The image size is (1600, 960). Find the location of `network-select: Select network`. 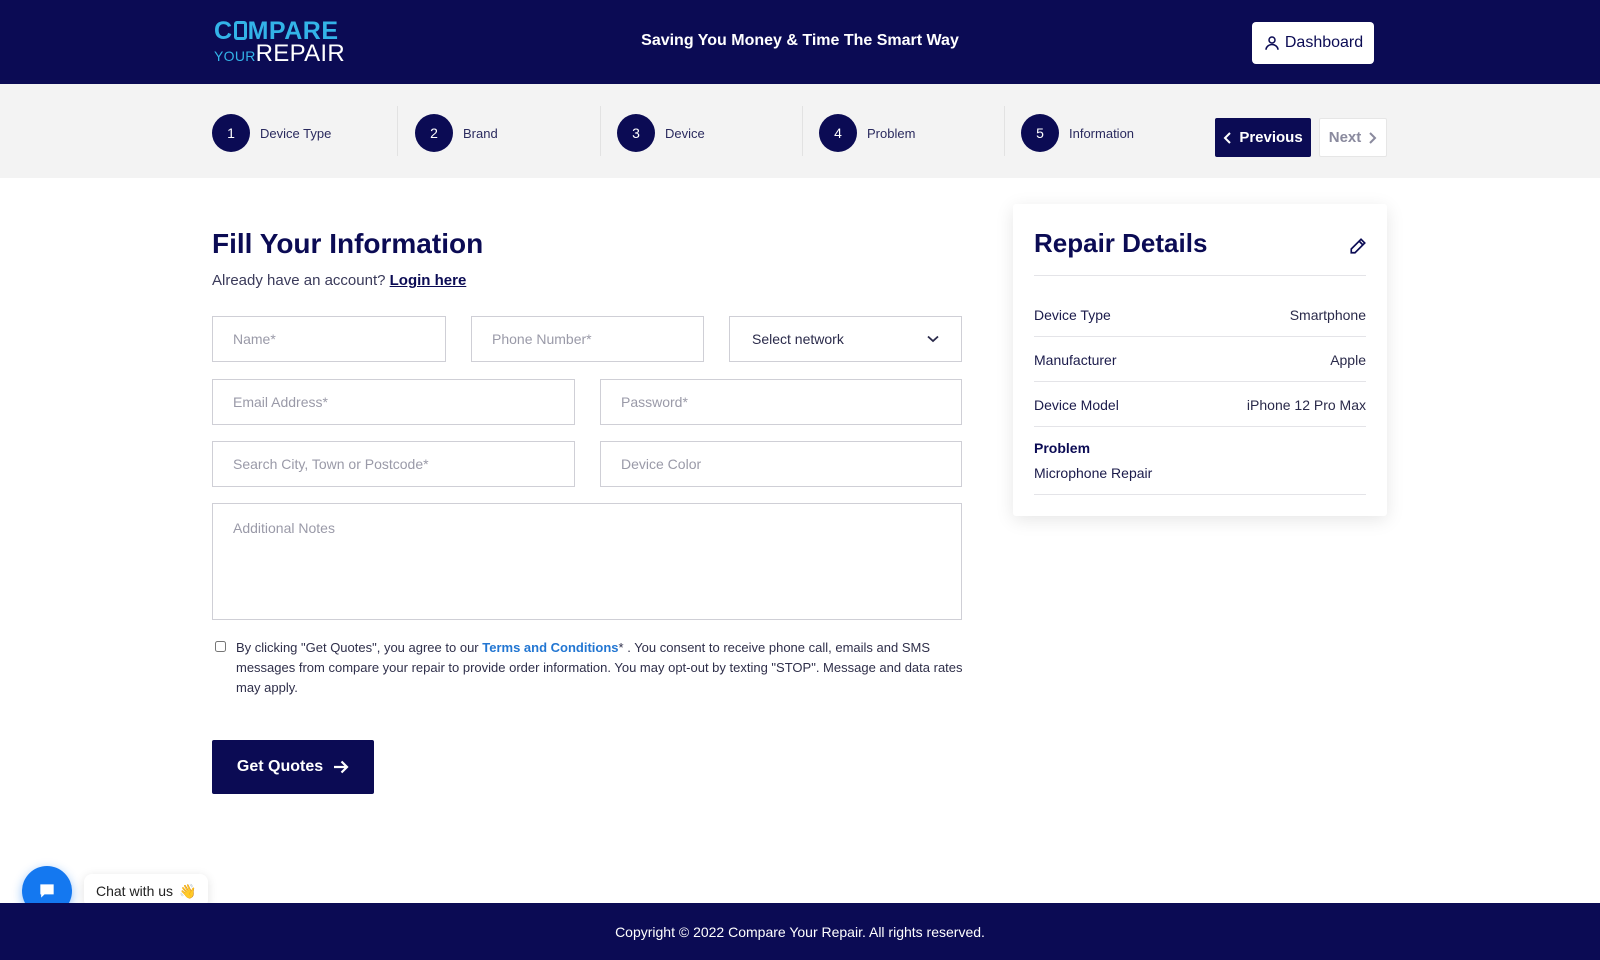

network-select: Select network is located at coordinates (845, 339).